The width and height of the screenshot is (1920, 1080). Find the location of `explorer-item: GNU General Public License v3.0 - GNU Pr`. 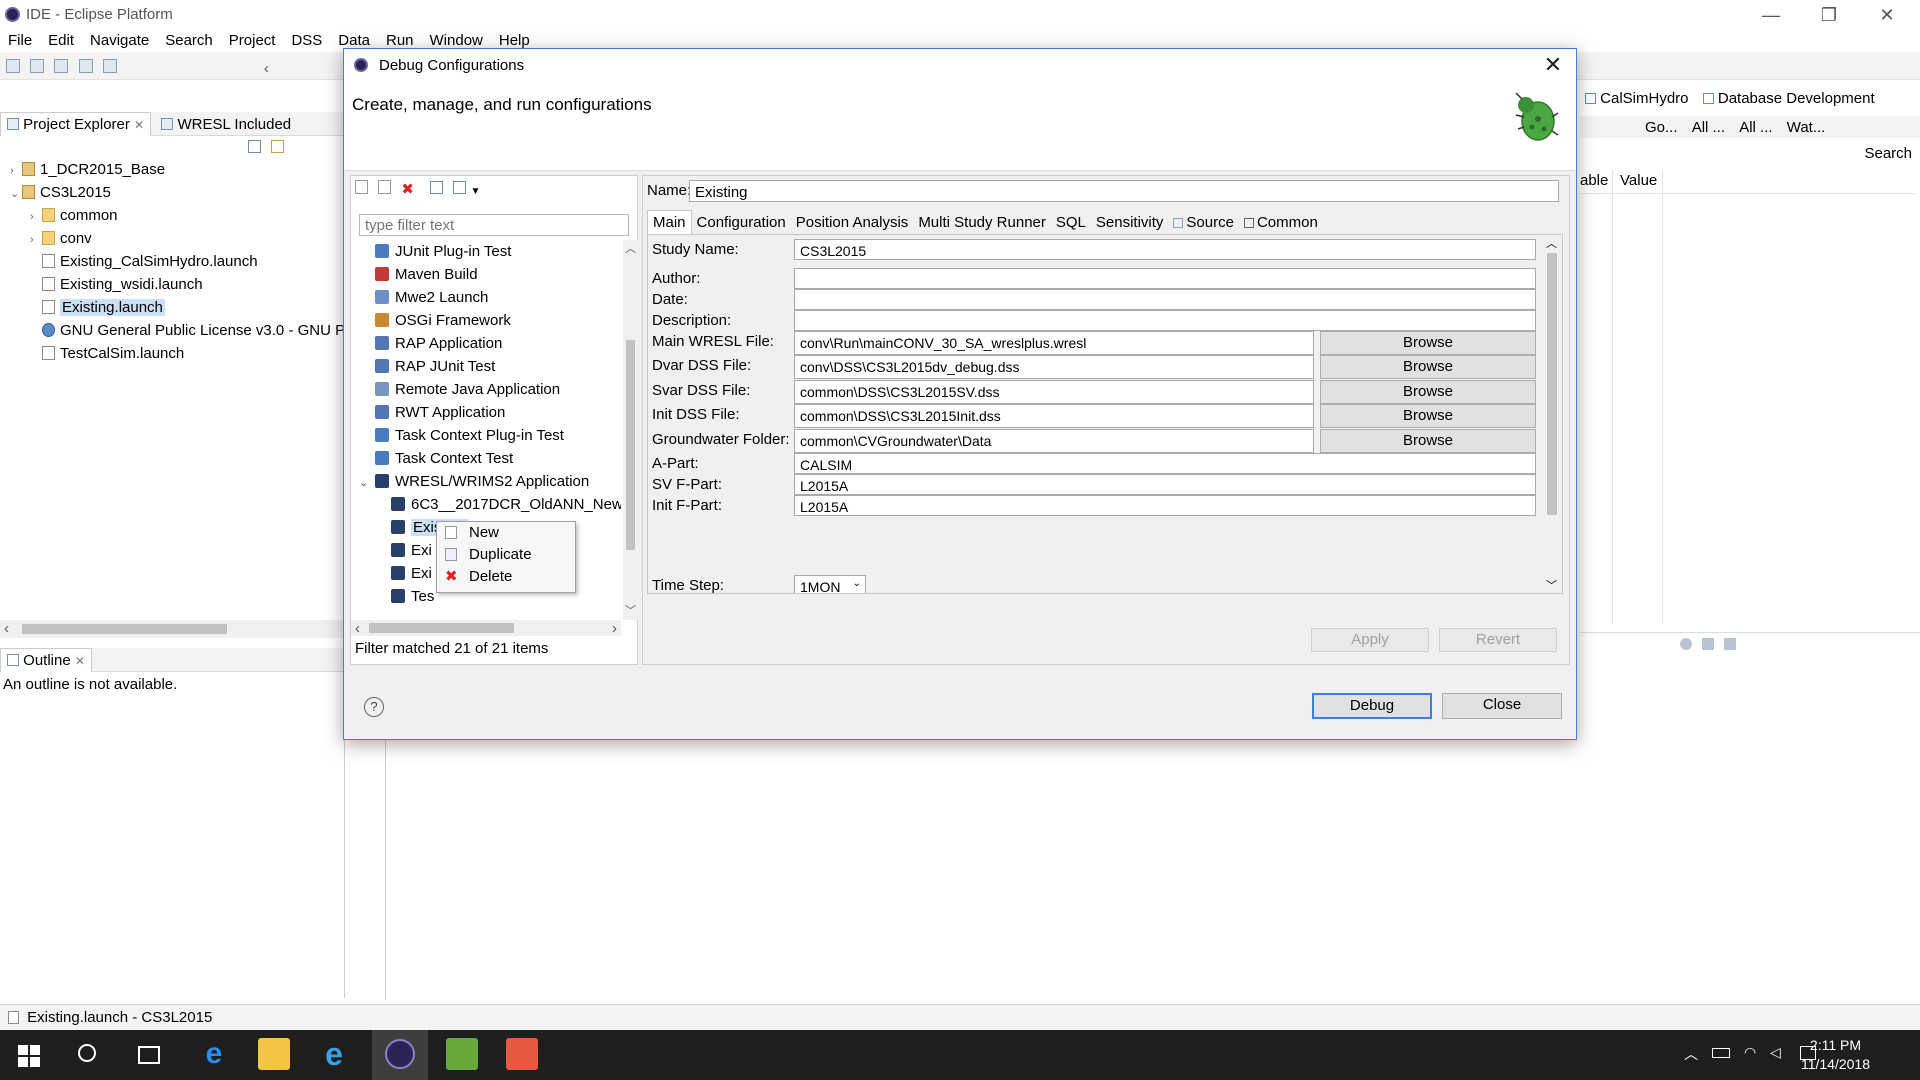

explorer-item: GNU General Public License v3.0 - GNU Pr is located at coordinates (175, 330).